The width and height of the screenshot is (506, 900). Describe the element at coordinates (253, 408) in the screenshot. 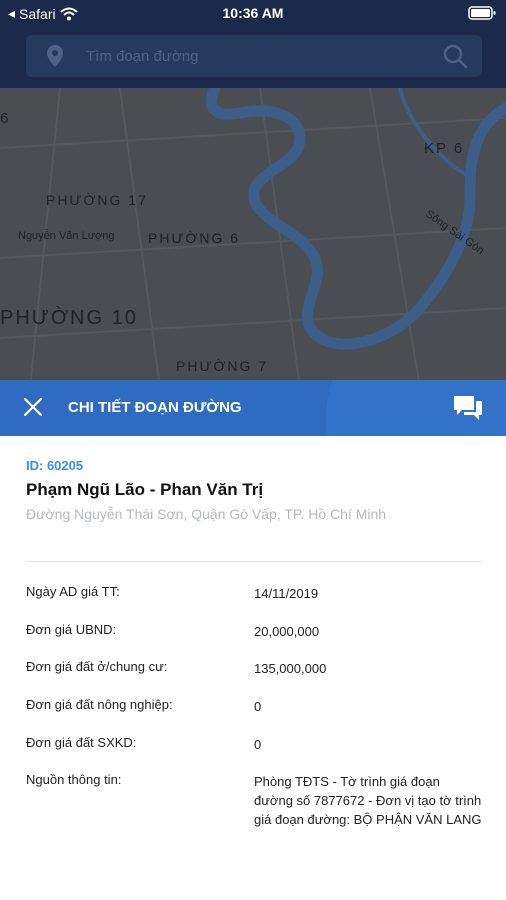

I see `detail-sheet-header: CHI TIẾT ĐOẠN ĐƯỜNG` at that location.